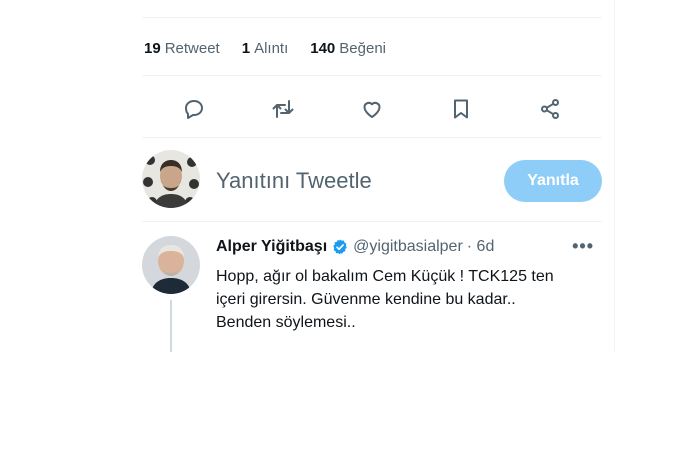 Image resolution: width=690 pixels, height=450 pixels. Describe the element at coordinates (192, 48) in the screenshot. I see `retweet-count-label: Retweet` at that location.